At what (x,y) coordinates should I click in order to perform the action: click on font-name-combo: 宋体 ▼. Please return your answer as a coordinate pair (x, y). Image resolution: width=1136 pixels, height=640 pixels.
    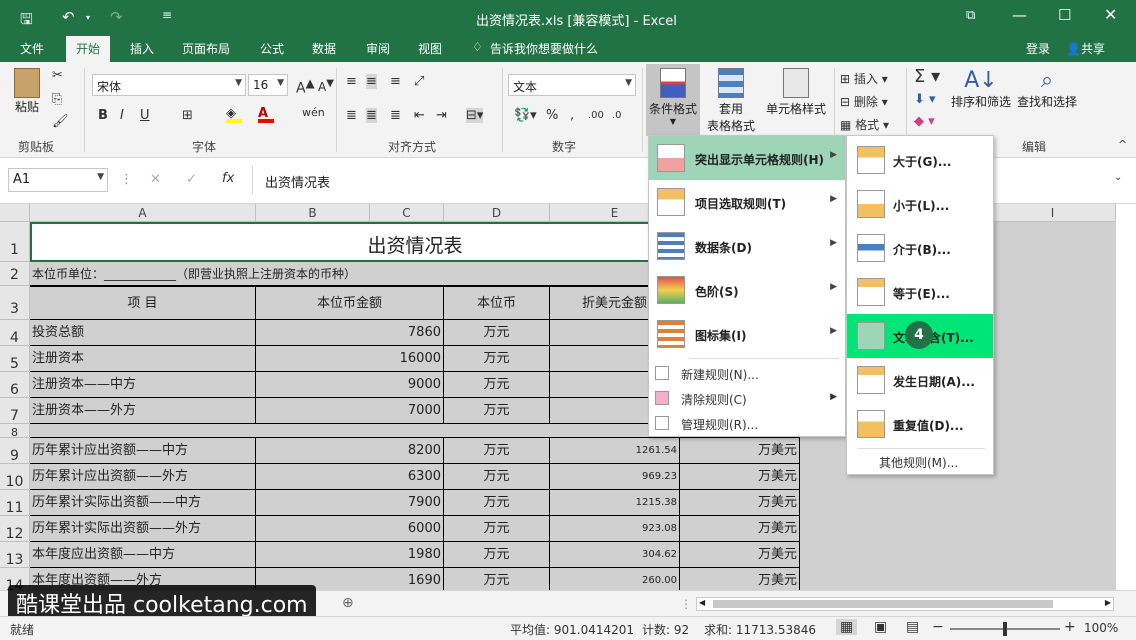
    Looking at the image, I should click on (169, 85).